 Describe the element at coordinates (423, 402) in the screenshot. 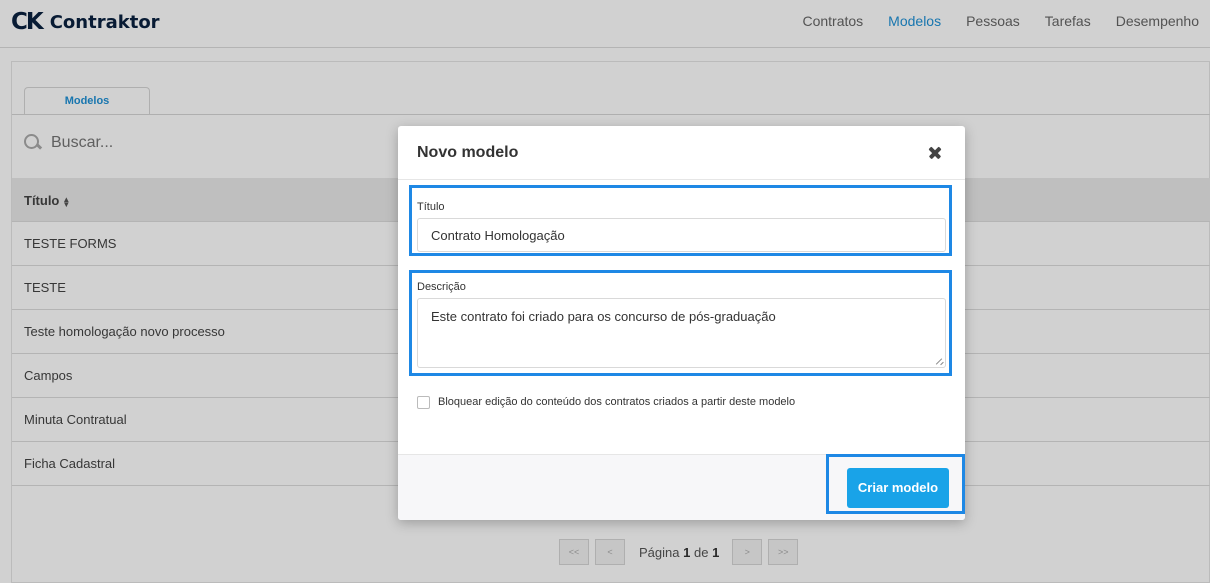

I see `lock-editing-checkbox` at that location.